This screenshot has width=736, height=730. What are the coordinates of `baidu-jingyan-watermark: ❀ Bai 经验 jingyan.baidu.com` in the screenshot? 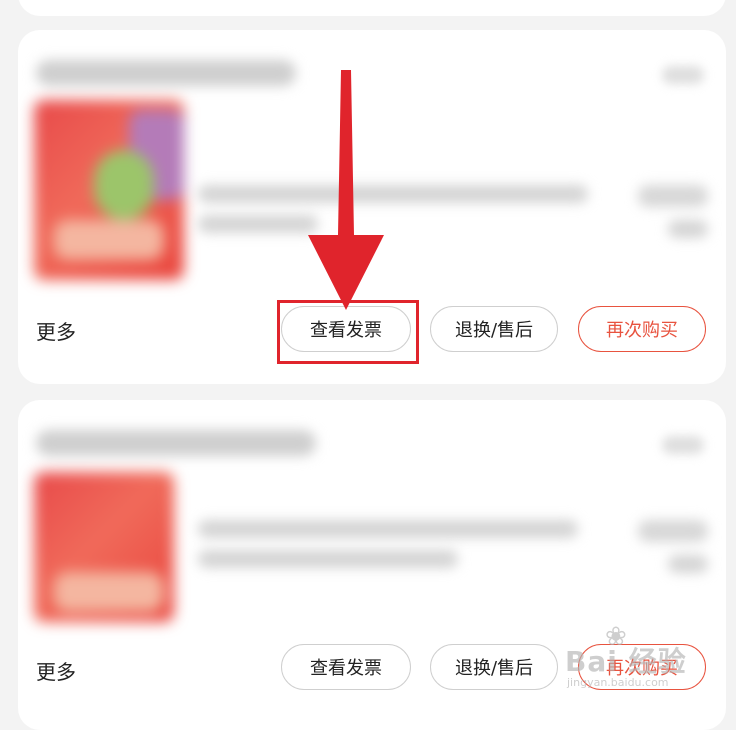 It's located at (645, 659).